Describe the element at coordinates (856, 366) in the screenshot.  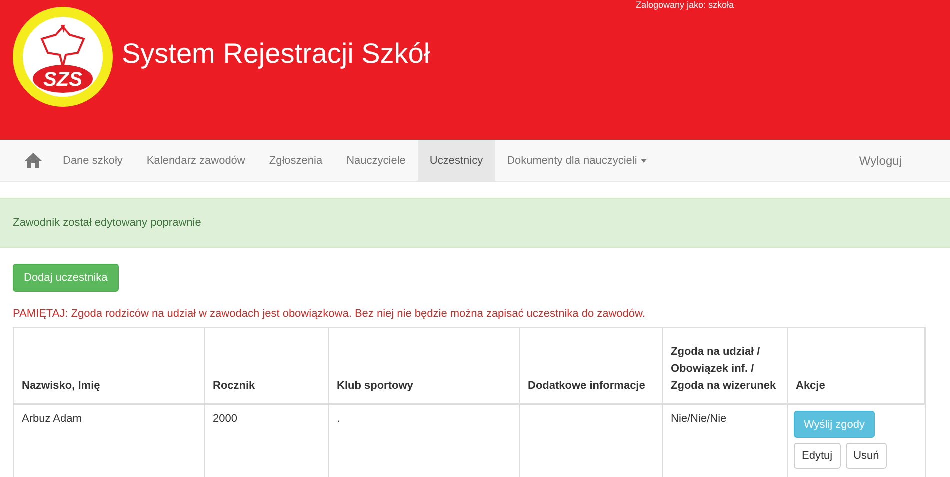
I see `column-header: Akcje` at that location.